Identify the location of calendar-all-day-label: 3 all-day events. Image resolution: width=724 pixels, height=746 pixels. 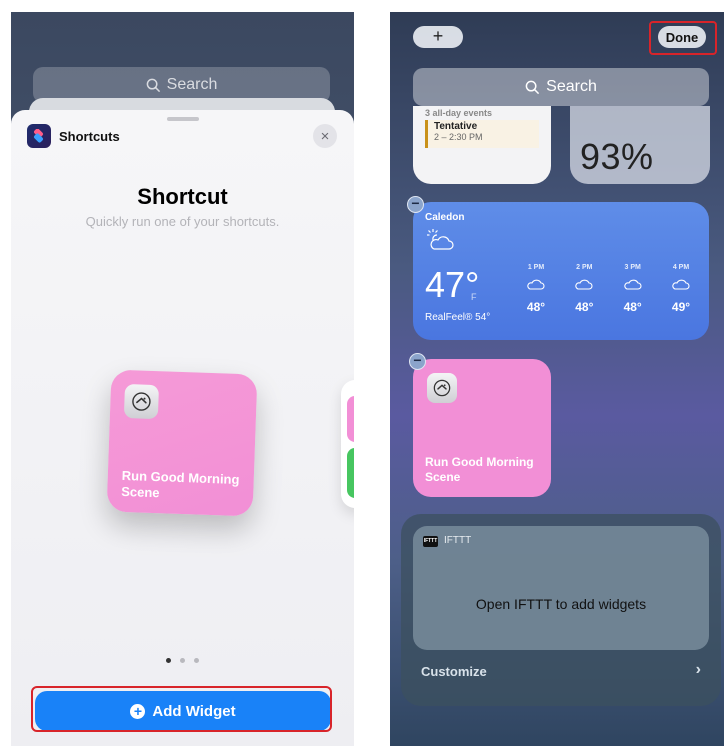
(459, 113).